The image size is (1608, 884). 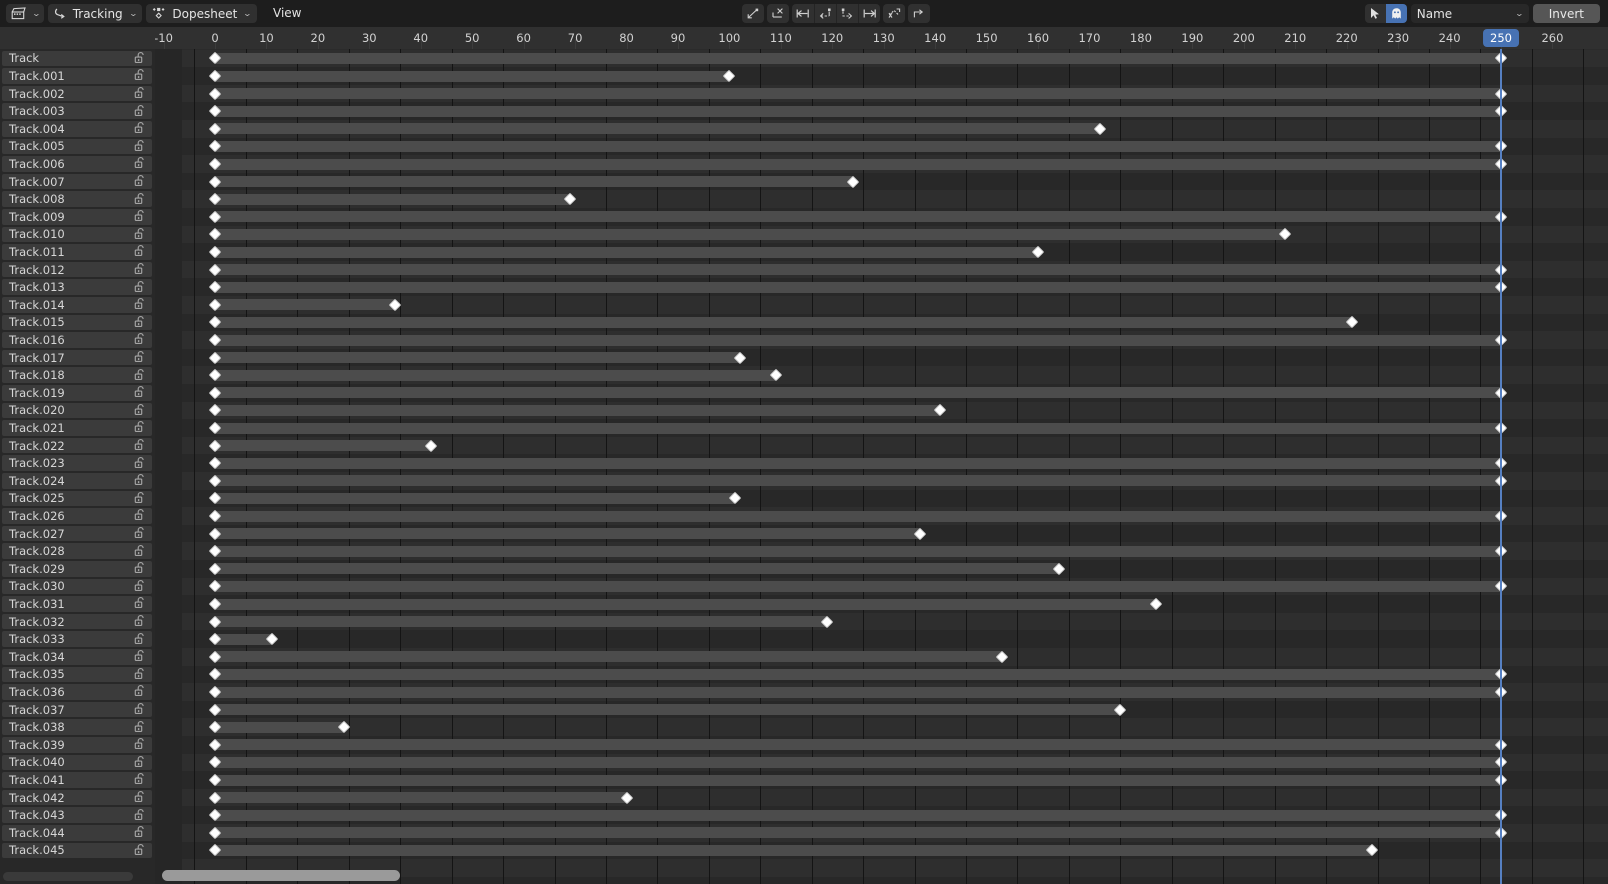 I want to click on editor-type-button: ⌄, so click(x=25, y=13).